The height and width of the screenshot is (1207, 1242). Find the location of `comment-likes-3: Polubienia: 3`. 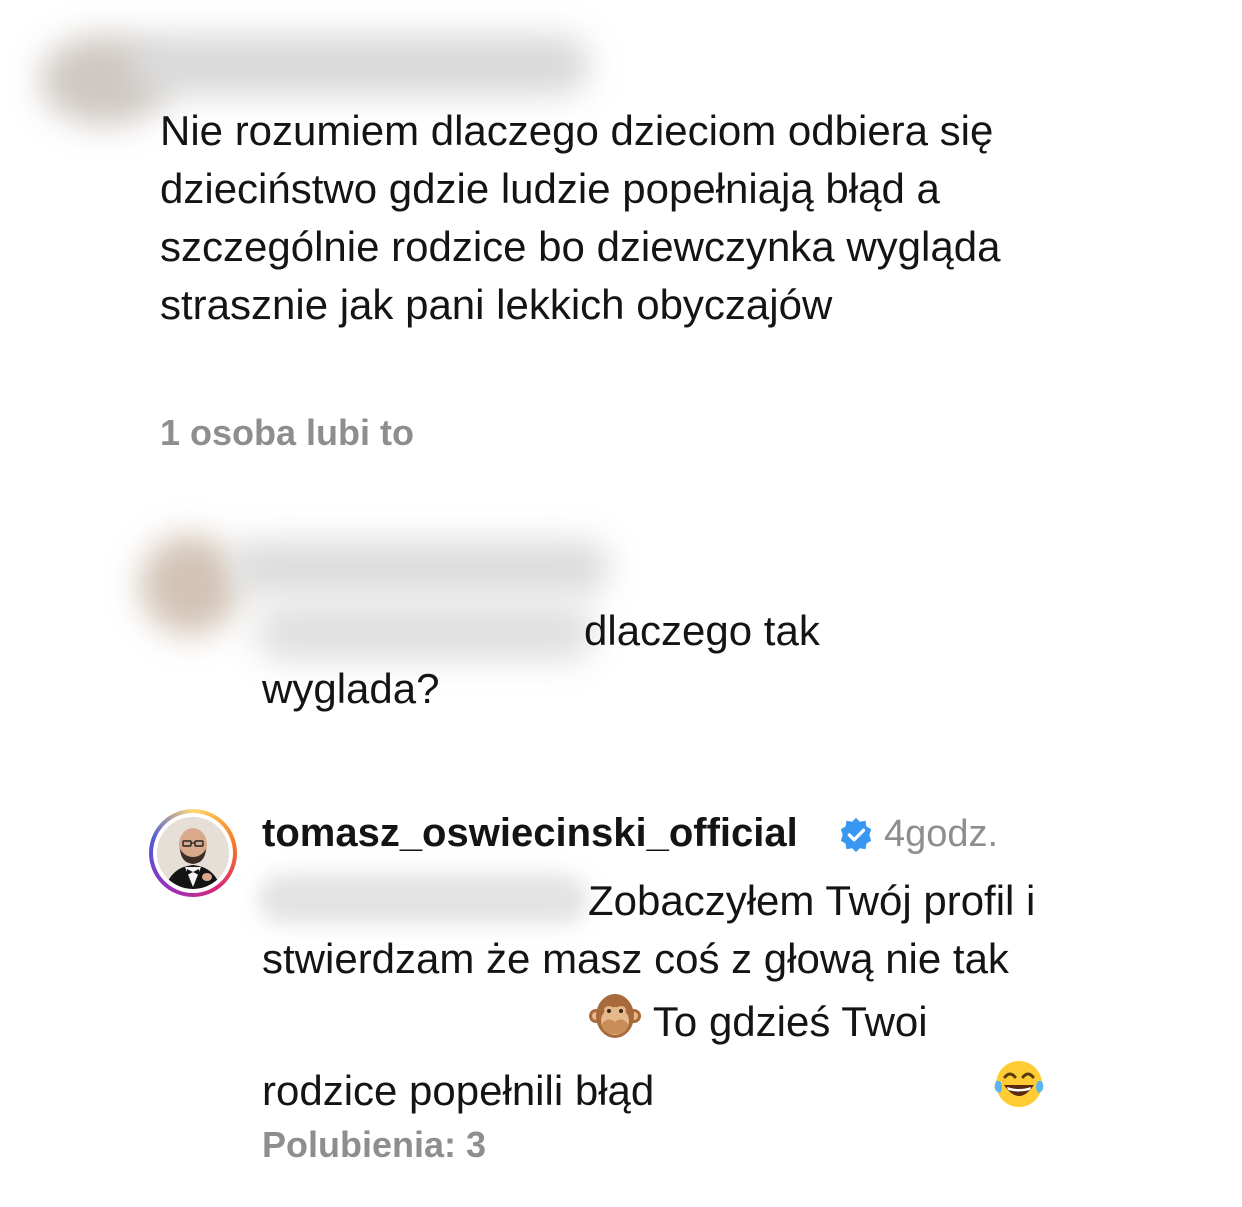

comment-likes-3: Polubienia: 3 is located at coordinates (374, 1145).